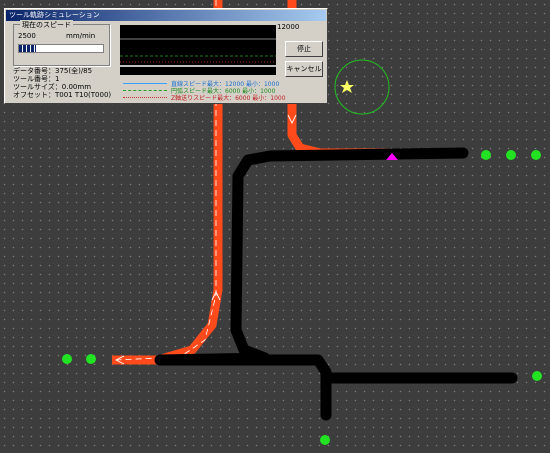 The height and width of the screenshot is (453, 550). Describe the element at coordinates (228, 98) in the screenshot. I see `legend-text: Z軸送りスピード最大：6000 最小：1000` at that location.